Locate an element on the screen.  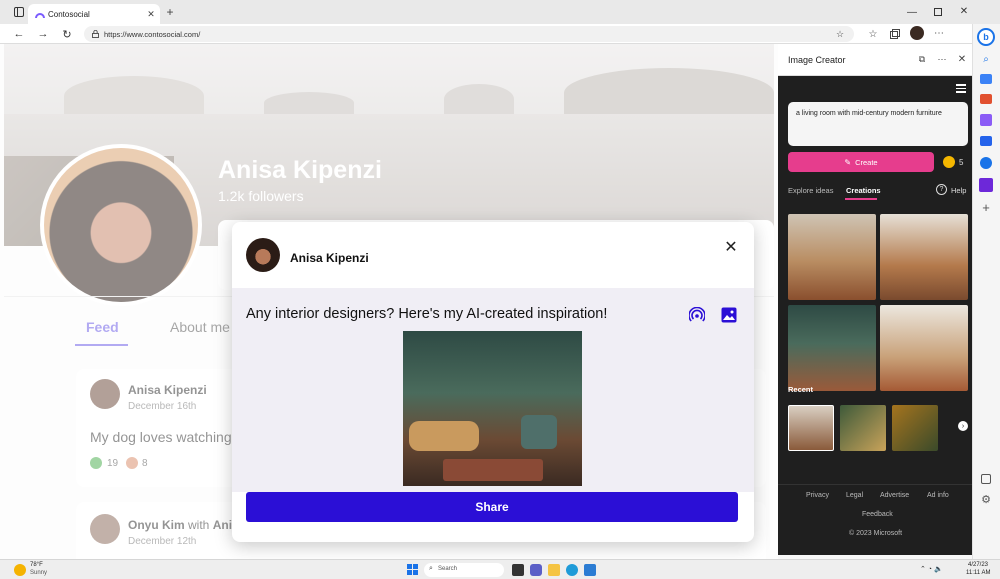
create-button: ✎ Create is located at coordinates (861, 162).